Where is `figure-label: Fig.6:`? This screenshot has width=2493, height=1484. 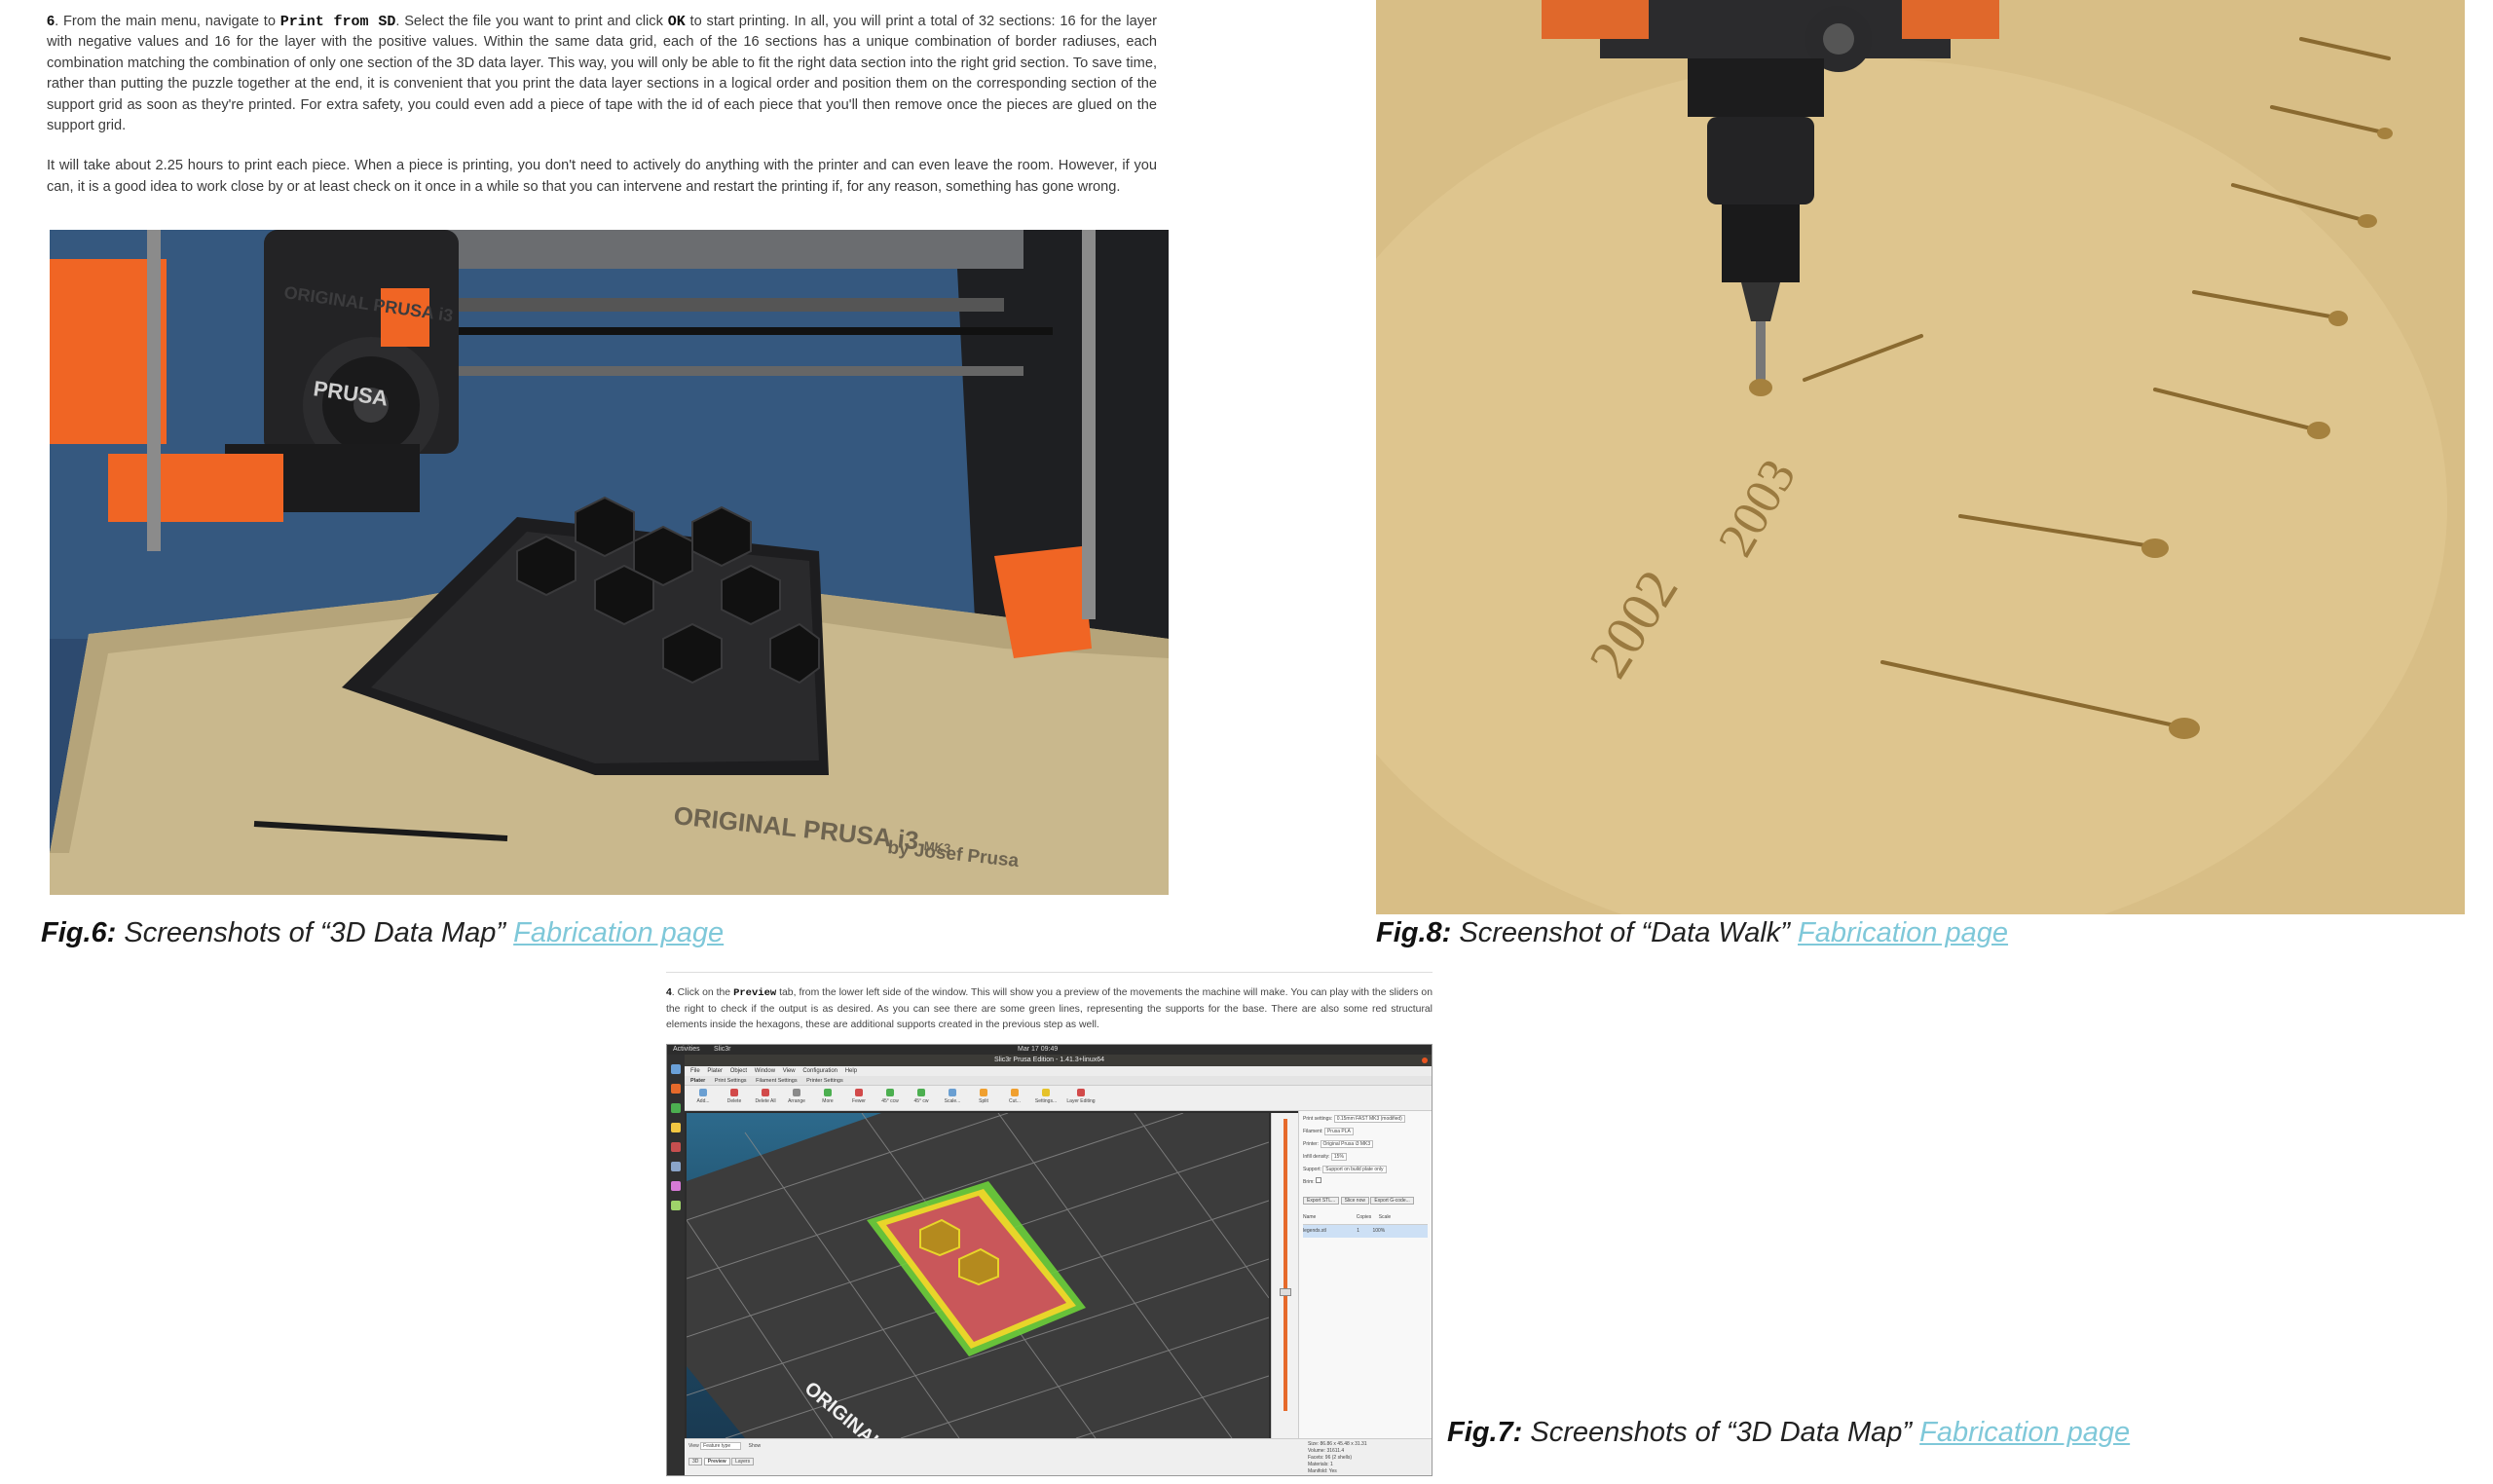
figure-label: Fig.6: is located at coordinates (79, 932).